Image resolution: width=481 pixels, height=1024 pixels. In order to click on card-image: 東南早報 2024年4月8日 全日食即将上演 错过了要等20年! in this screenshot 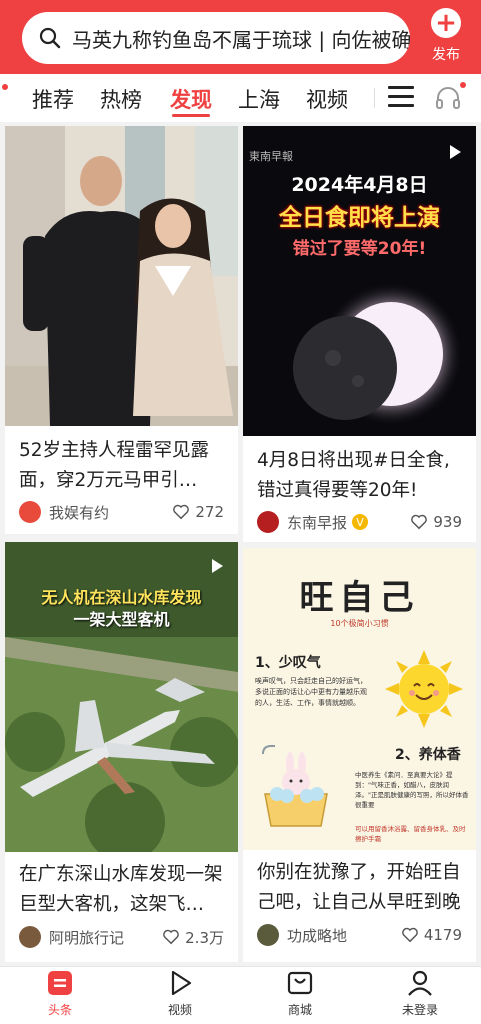, I will do `click(359, 281)`.